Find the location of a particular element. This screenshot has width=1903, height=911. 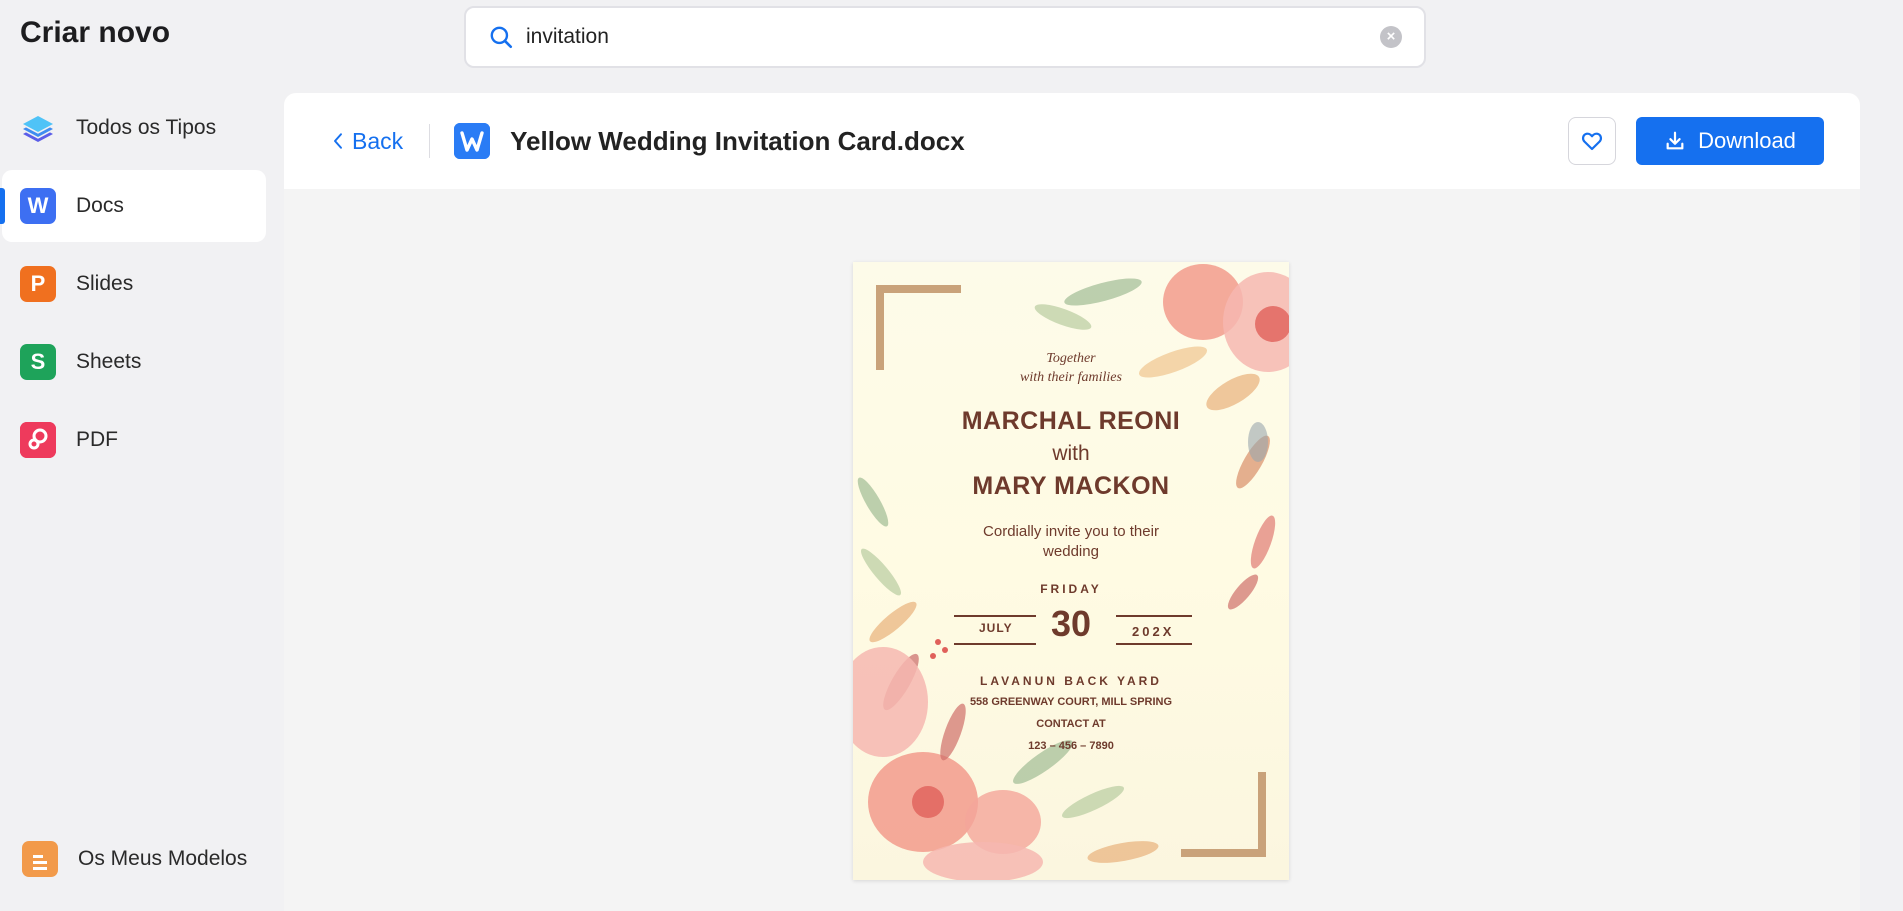

card-intro: Together with their families is located at coordinates (1071, 368).